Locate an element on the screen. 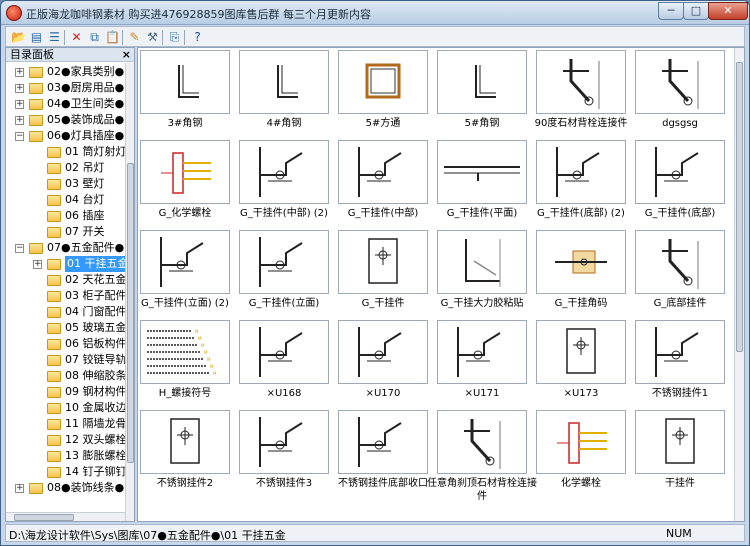 This screenshot has height=546, width=750. panel-close-button: × is located at coordinates (126, 55).